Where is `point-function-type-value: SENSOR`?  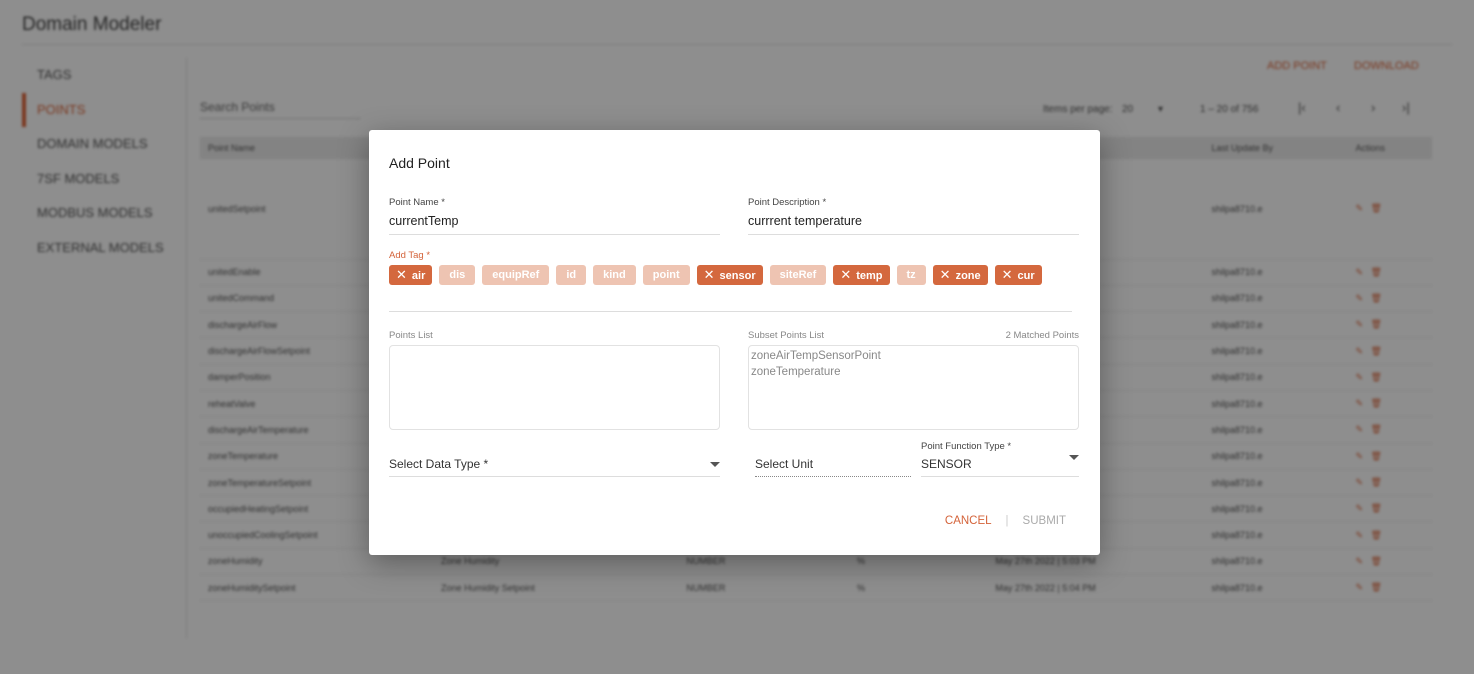
point-function-type-value: SENSOR is located at coordinates (946, 464).